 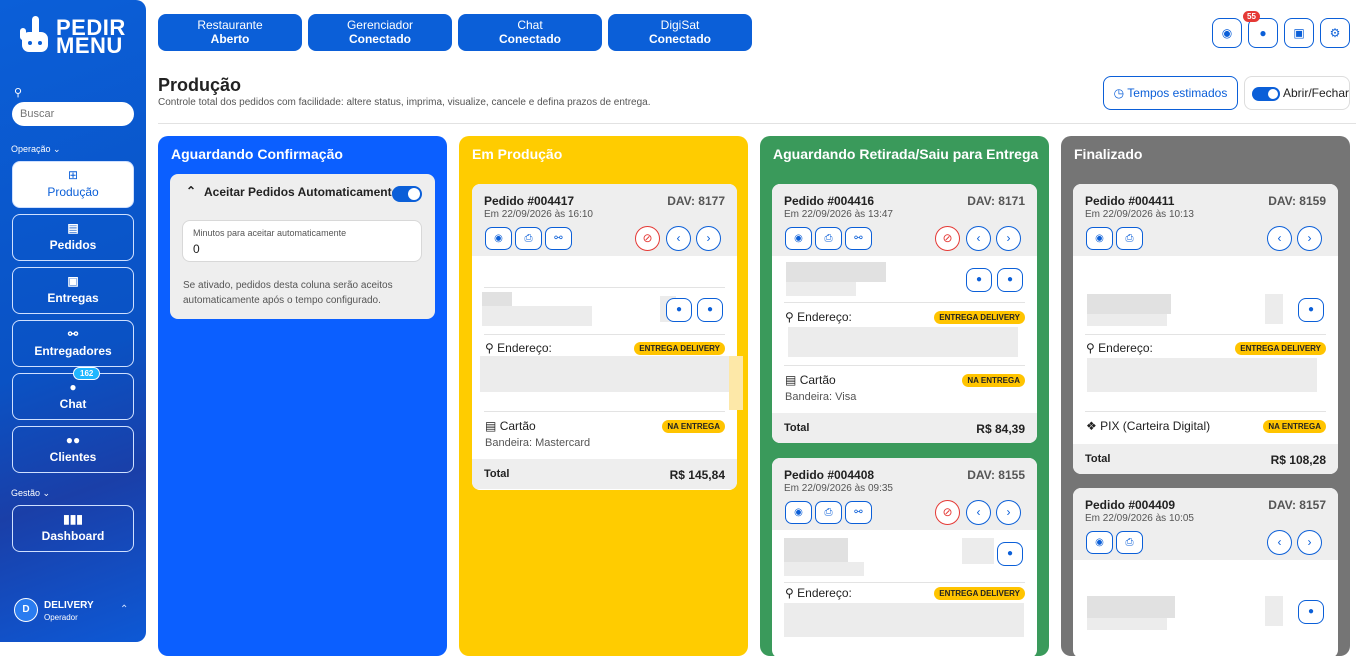 I want to click on pix-icon: ❖, so click(x=1091, y=426).